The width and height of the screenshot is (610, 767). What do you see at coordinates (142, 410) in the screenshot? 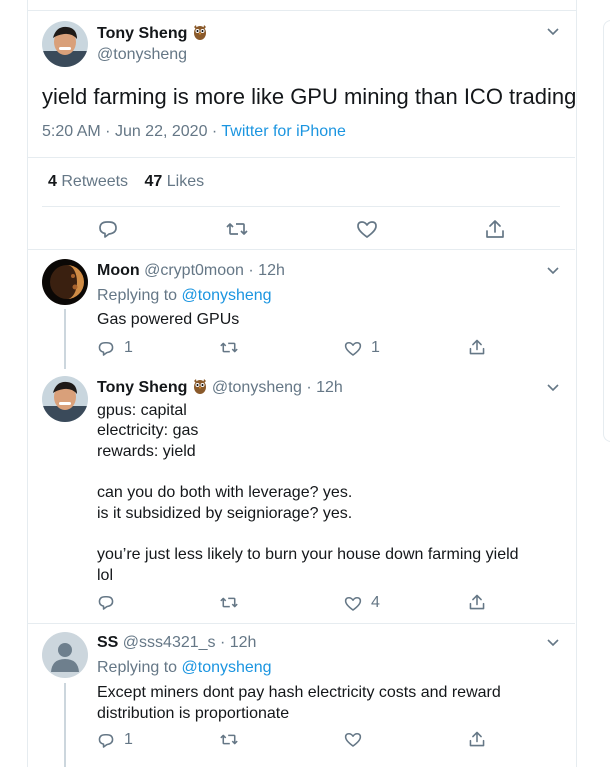
I see `reply-text-line: gpus: capital` at bounding box center [142, 410].